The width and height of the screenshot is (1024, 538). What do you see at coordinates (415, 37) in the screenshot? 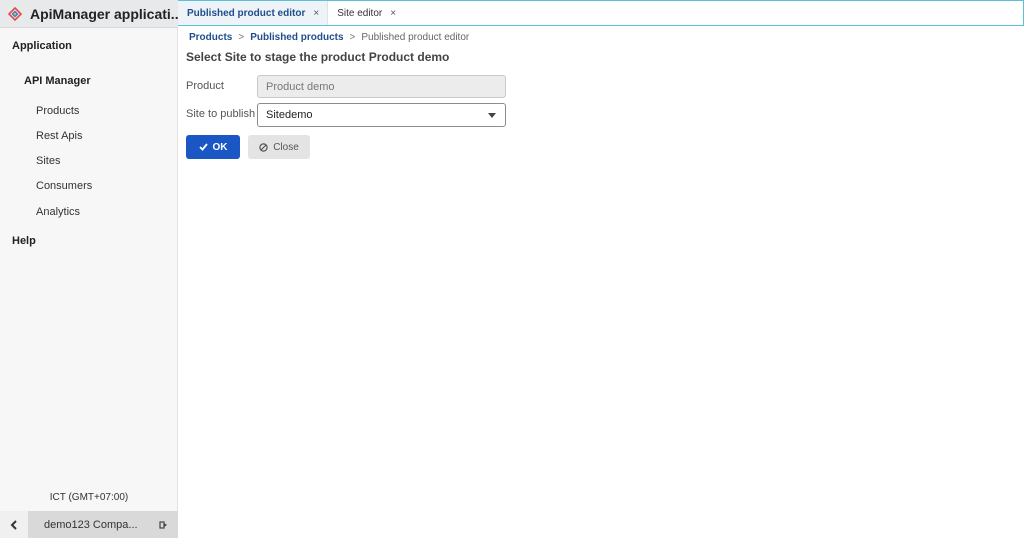
I see `breadcrumb-current: Published product editor` at bounding box center [415, 37].